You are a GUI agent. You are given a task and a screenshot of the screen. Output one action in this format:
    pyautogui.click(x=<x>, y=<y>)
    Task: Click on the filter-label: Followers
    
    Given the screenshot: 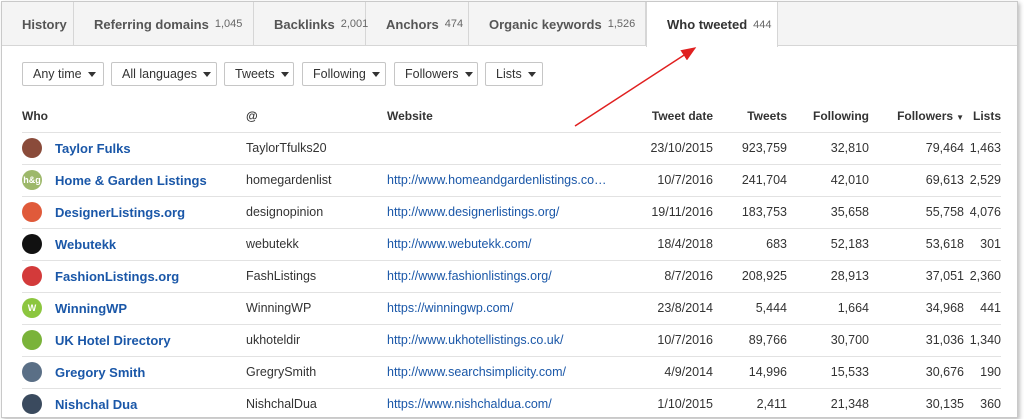 What is the action you would take?
    pyautogui.click(x=432, y=74)
    